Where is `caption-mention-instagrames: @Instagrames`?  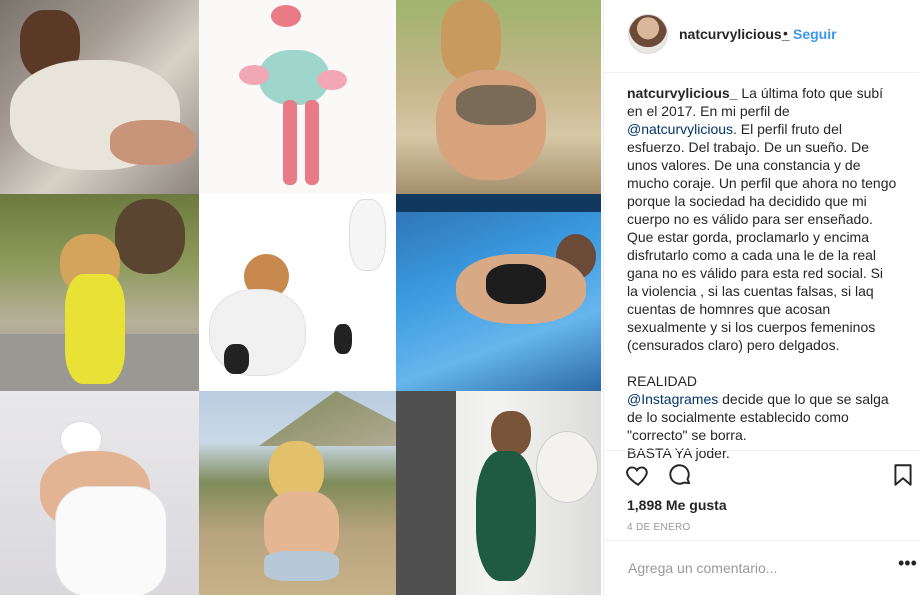
caption-mention-instagrames: @Instagrames is located at coordinates (672, 399).